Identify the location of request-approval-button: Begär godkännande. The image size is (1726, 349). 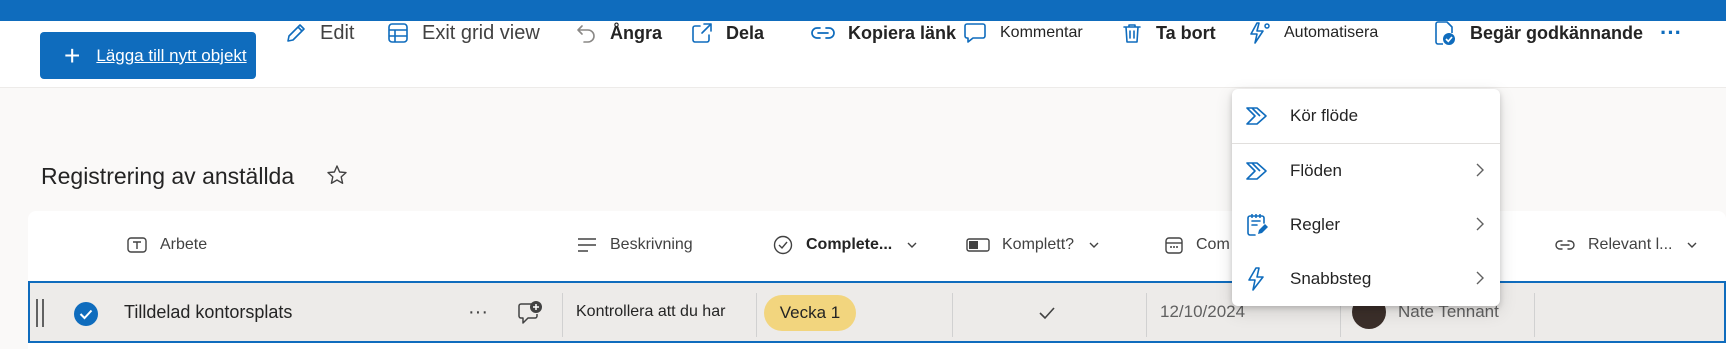
(1537, 33).